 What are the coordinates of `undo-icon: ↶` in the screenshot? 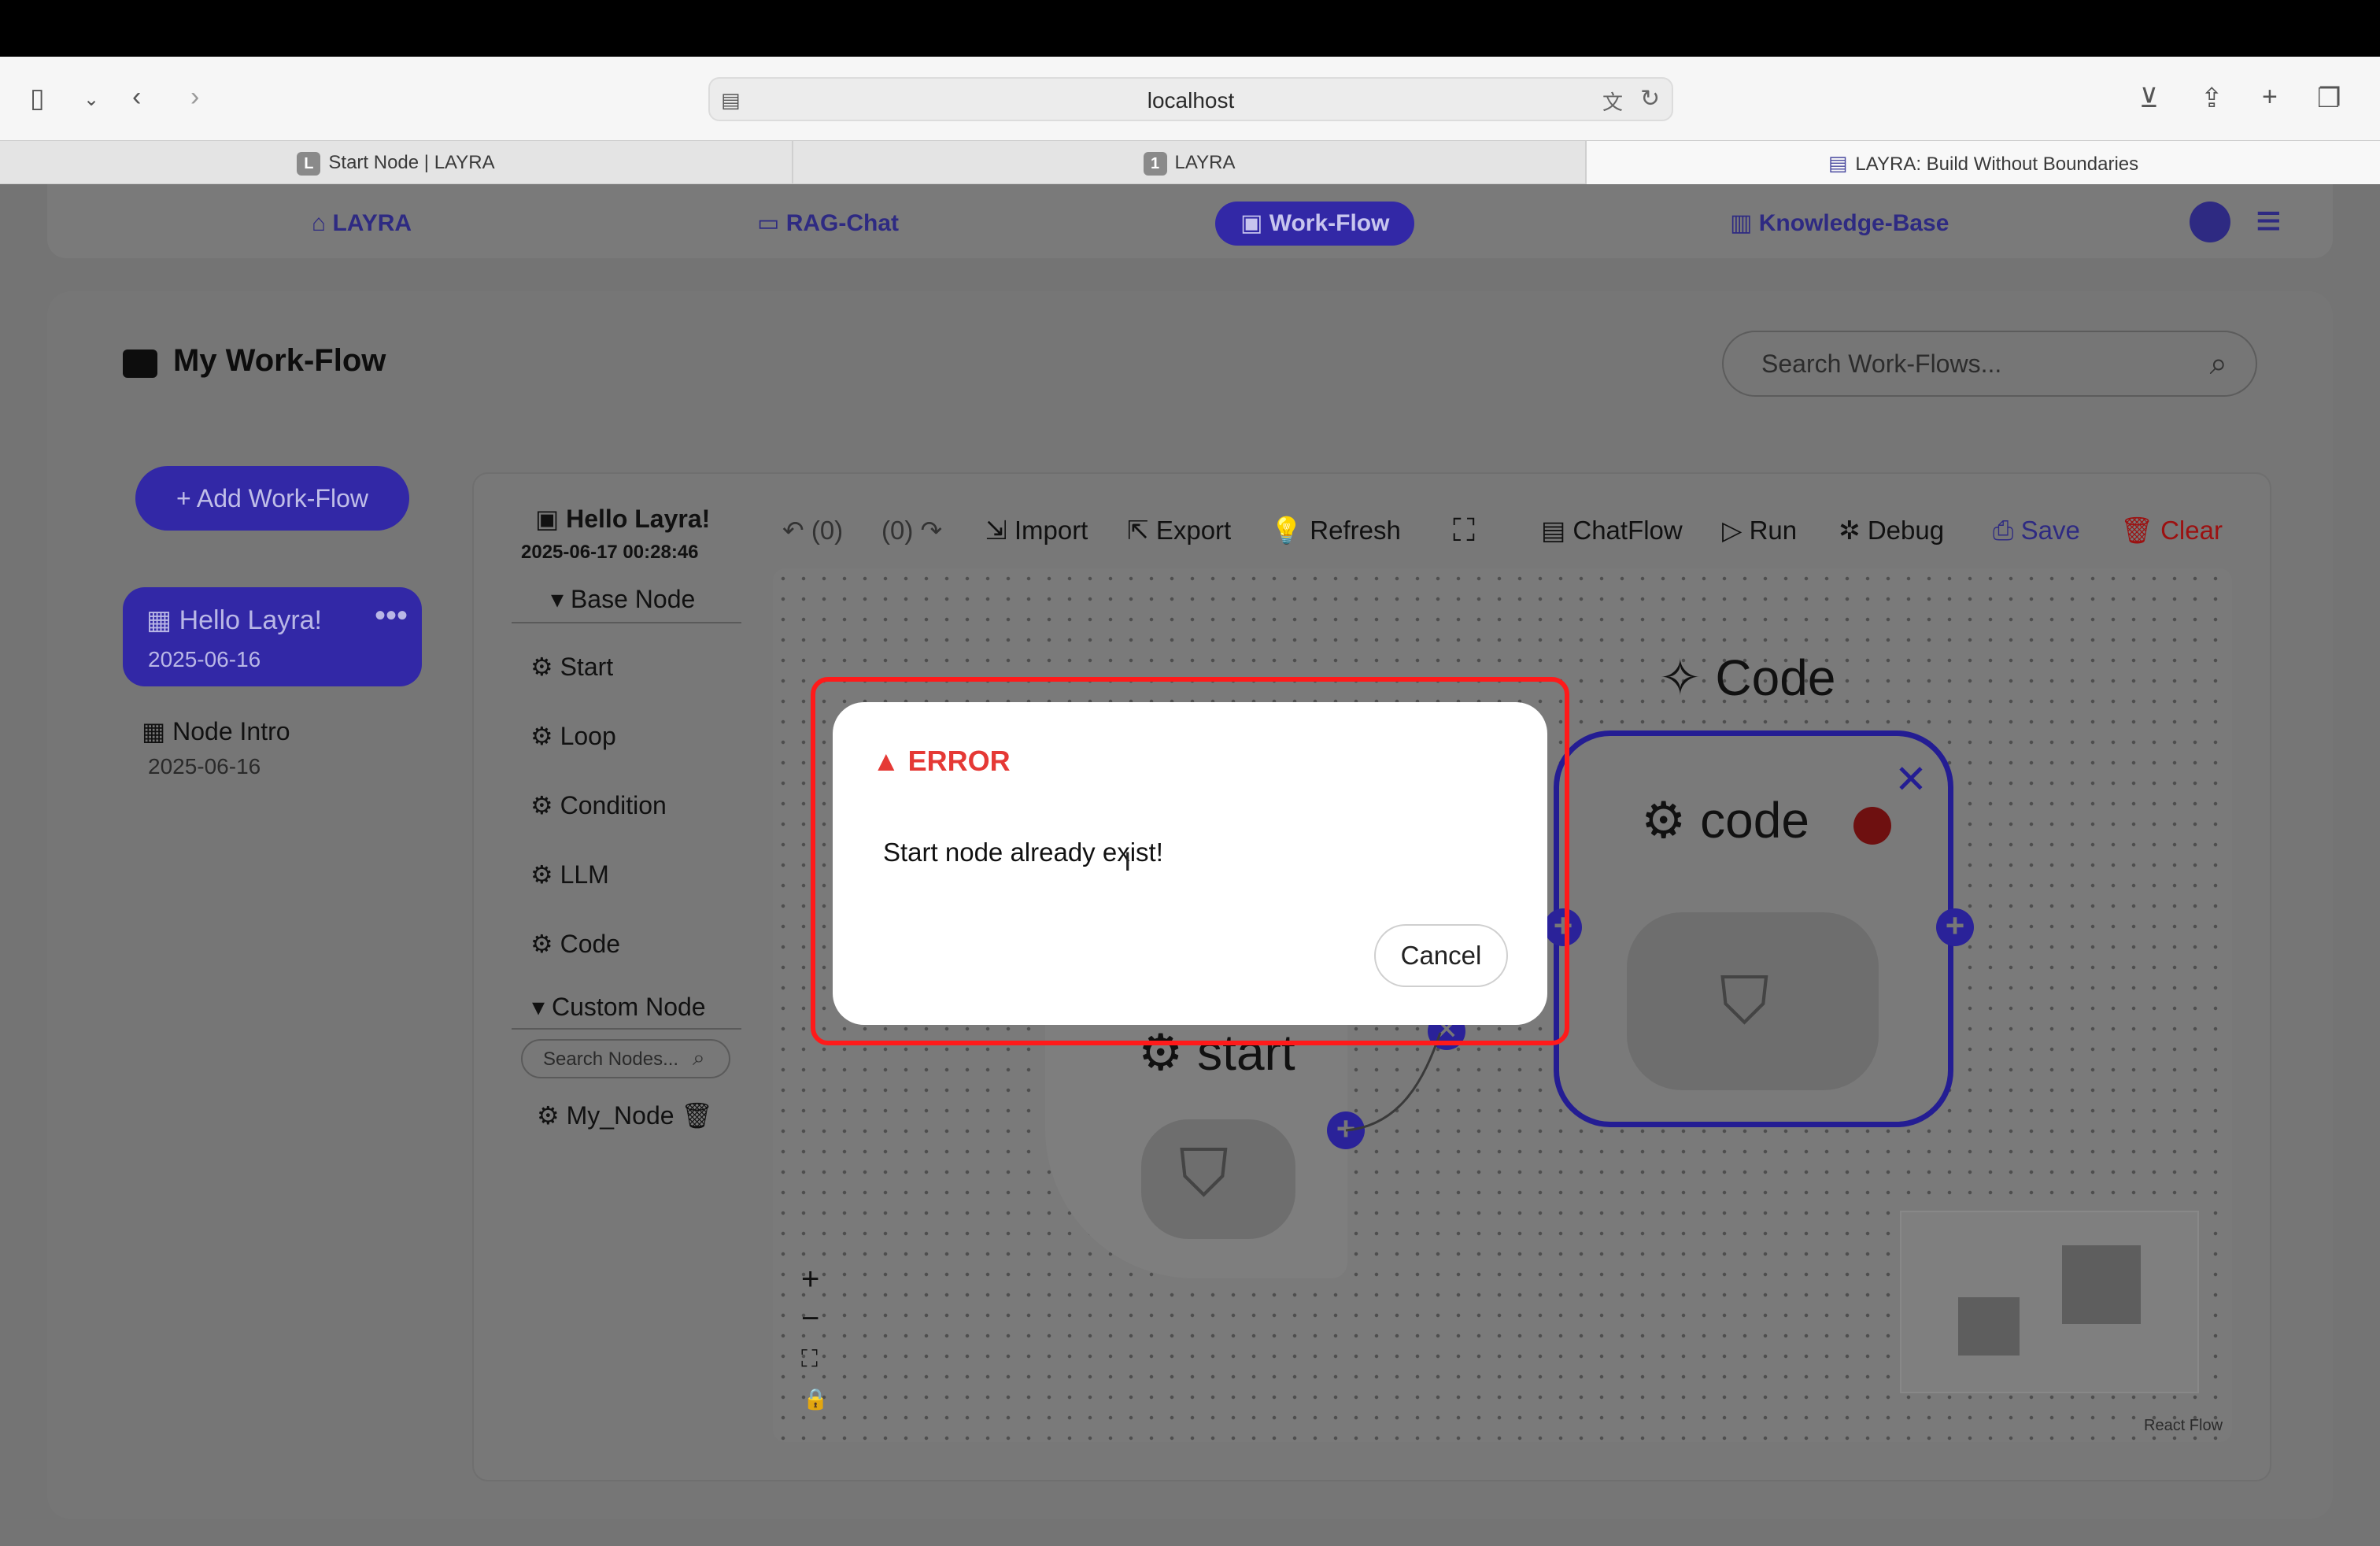 It's located at (793, 530).